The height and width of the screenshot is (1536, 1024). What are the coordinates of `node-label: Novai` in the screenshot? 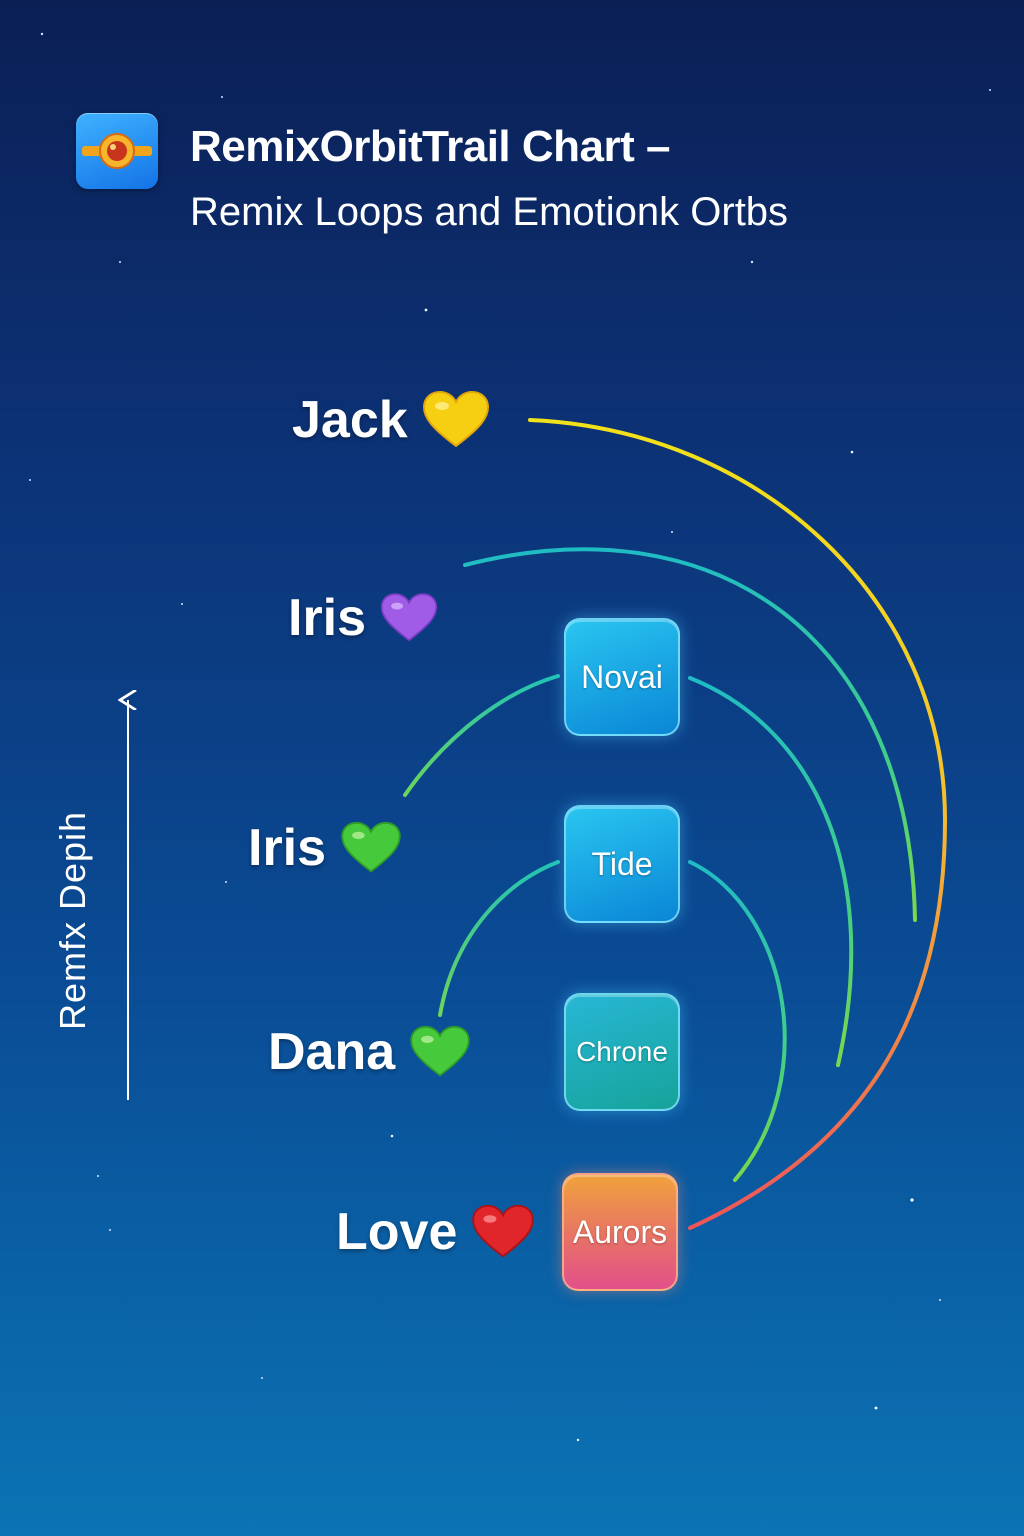 It's located at (622, 676).